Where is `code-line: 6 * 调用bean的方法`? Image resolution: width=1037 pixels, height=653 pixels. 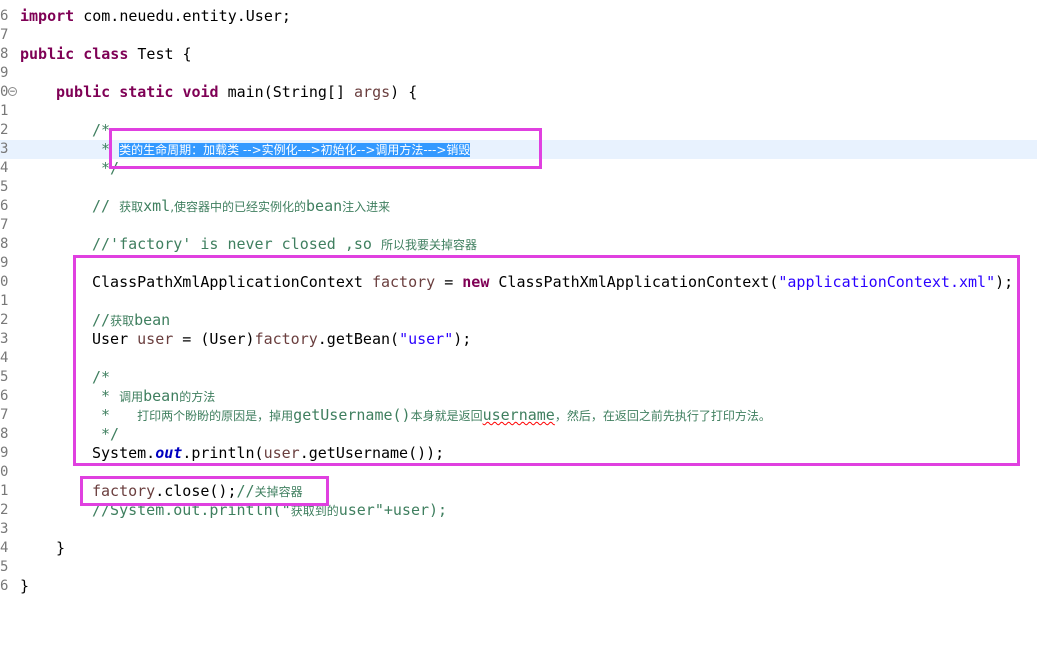 code-line: 6 * 调用bean的方法 is located at coordinates (518, 396).